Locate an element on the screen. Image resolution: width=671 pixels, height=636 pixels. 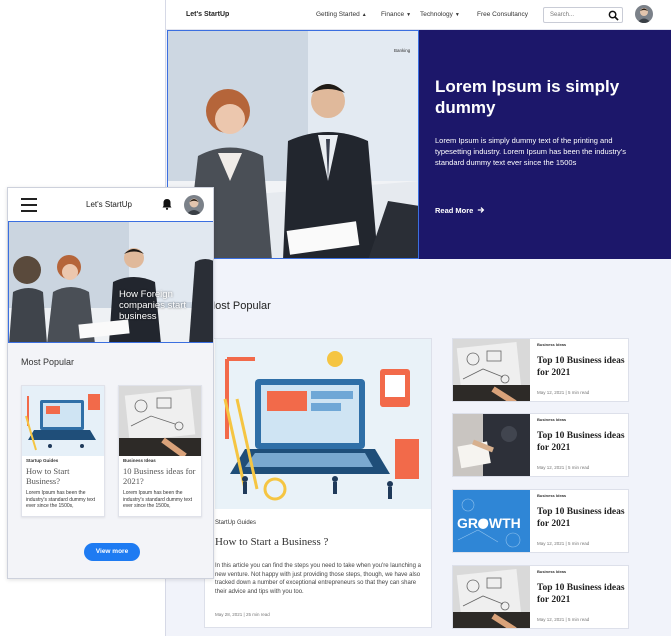
article-title: 10 Business ideas for 2021? is located at coordinates (162, 476).